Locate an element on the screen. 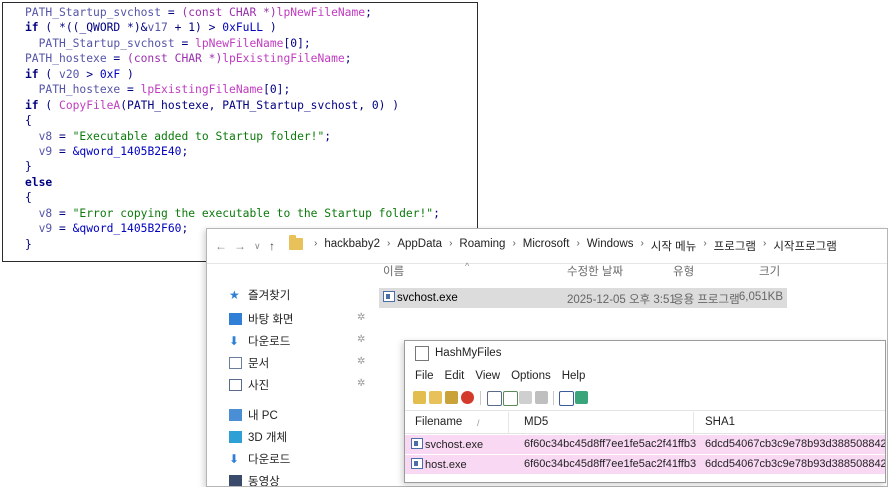 This screenshot has width=888, height=487. file-modified: 2025-12-05 오후 3:51 is located at coordinates (621, 300).